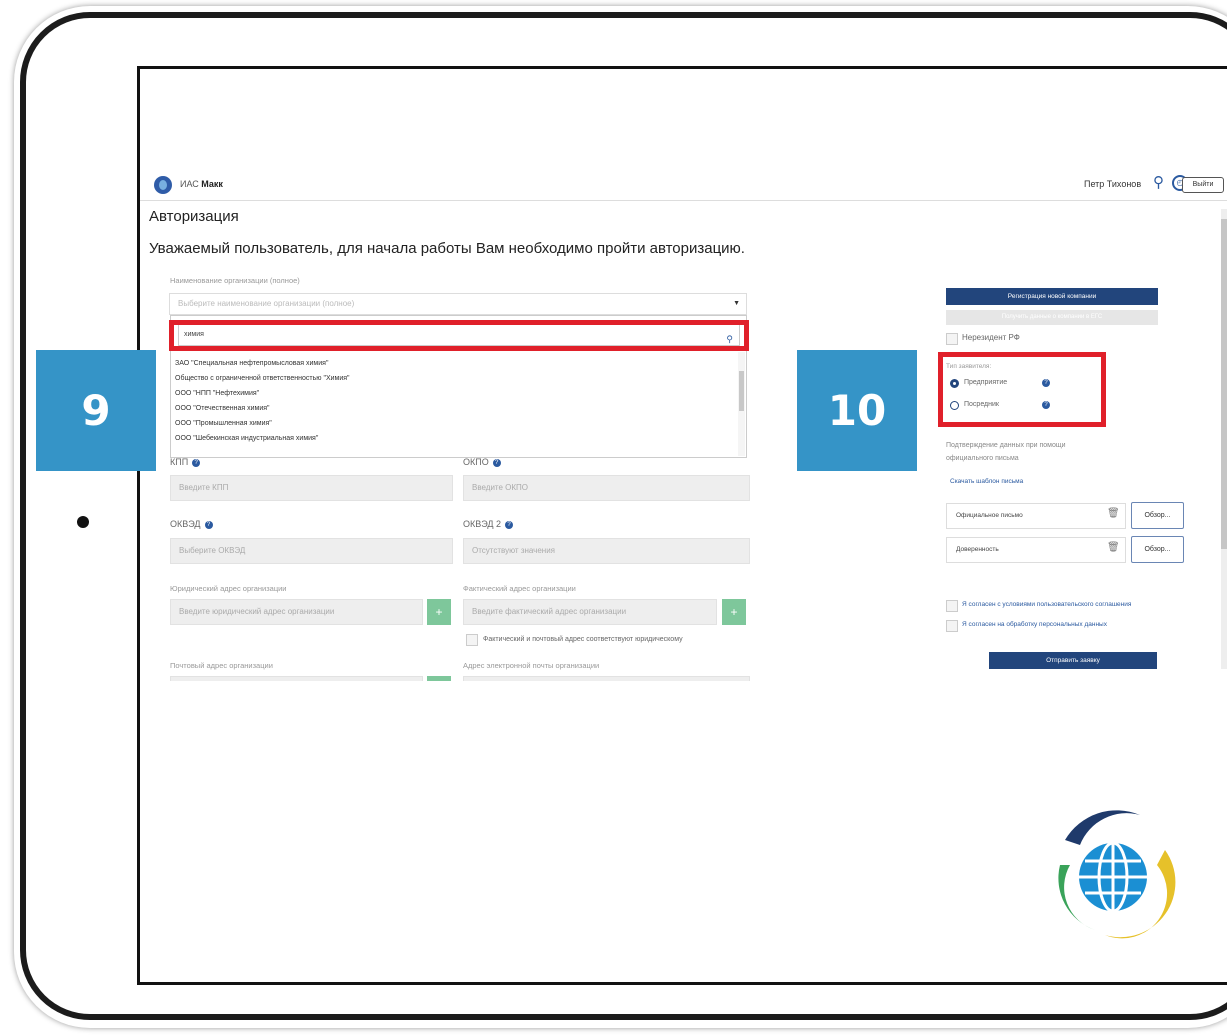  What do you see at coordinates (1073, 660) in the screenshot?
I see `submit-application-button: Отправить заявку` at bounding box center [1073, 660].